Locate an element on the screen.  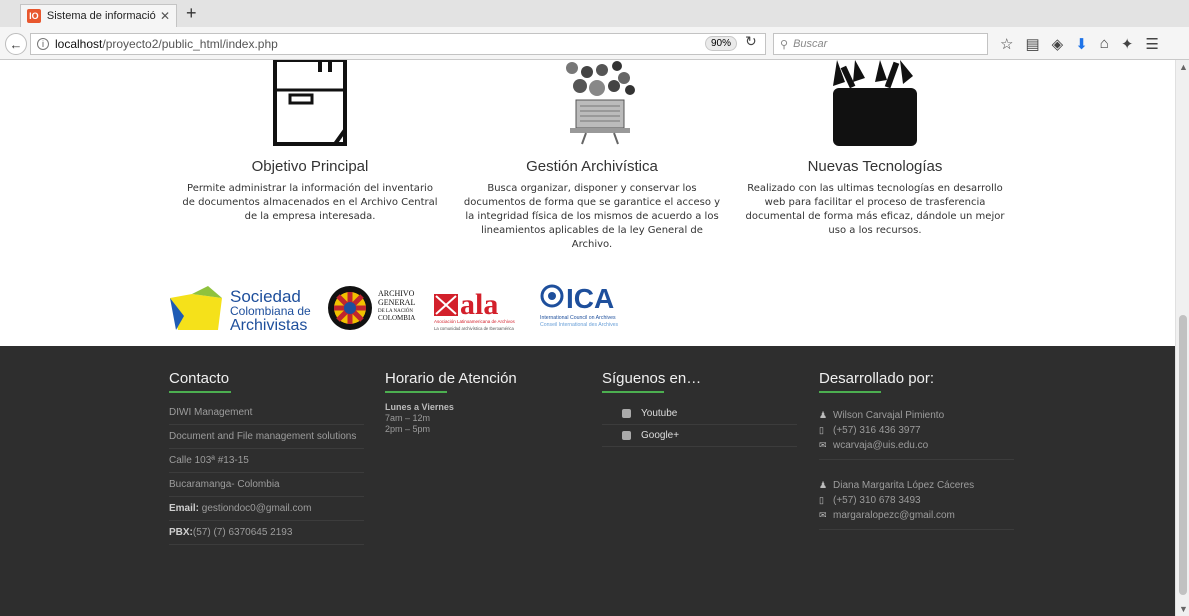
googleplus-icon is located at coordinates (626, 435).